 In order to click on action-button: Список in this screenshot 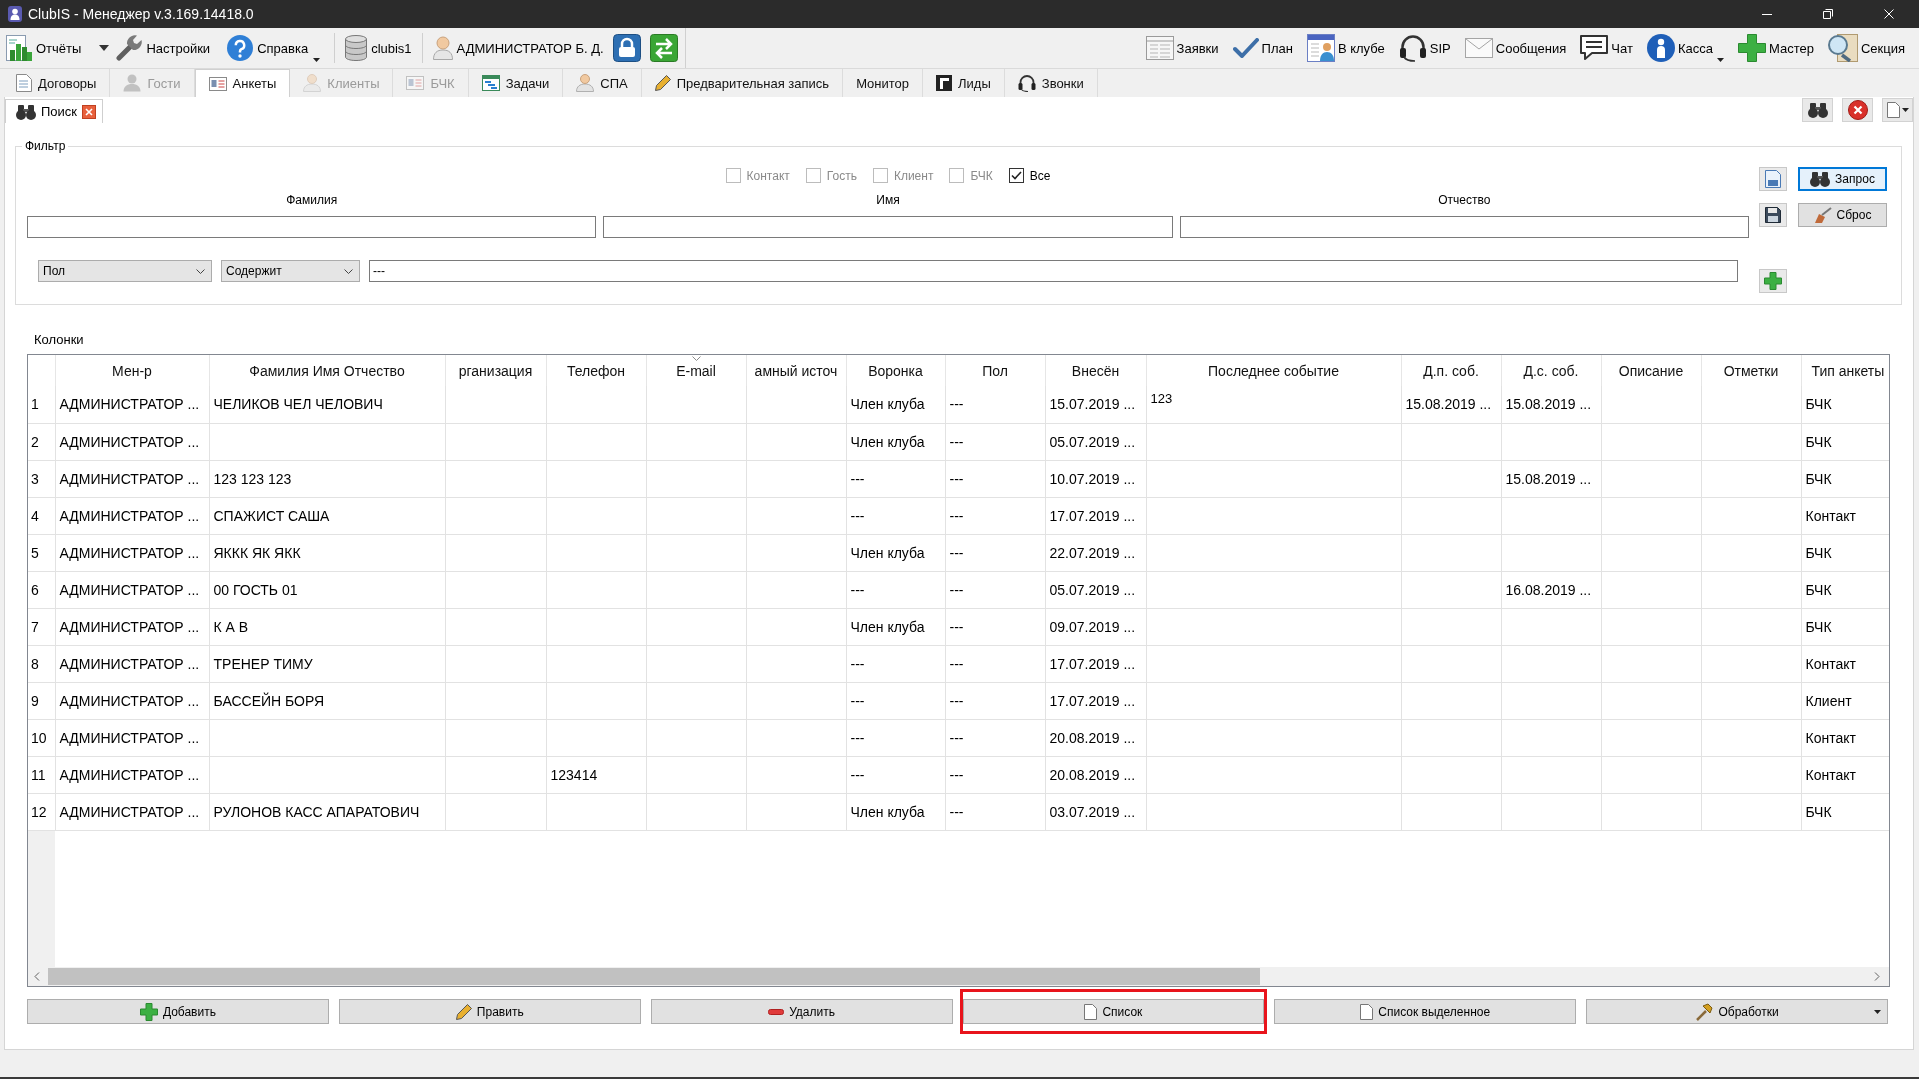, I will do `click(1113, 1011)`.